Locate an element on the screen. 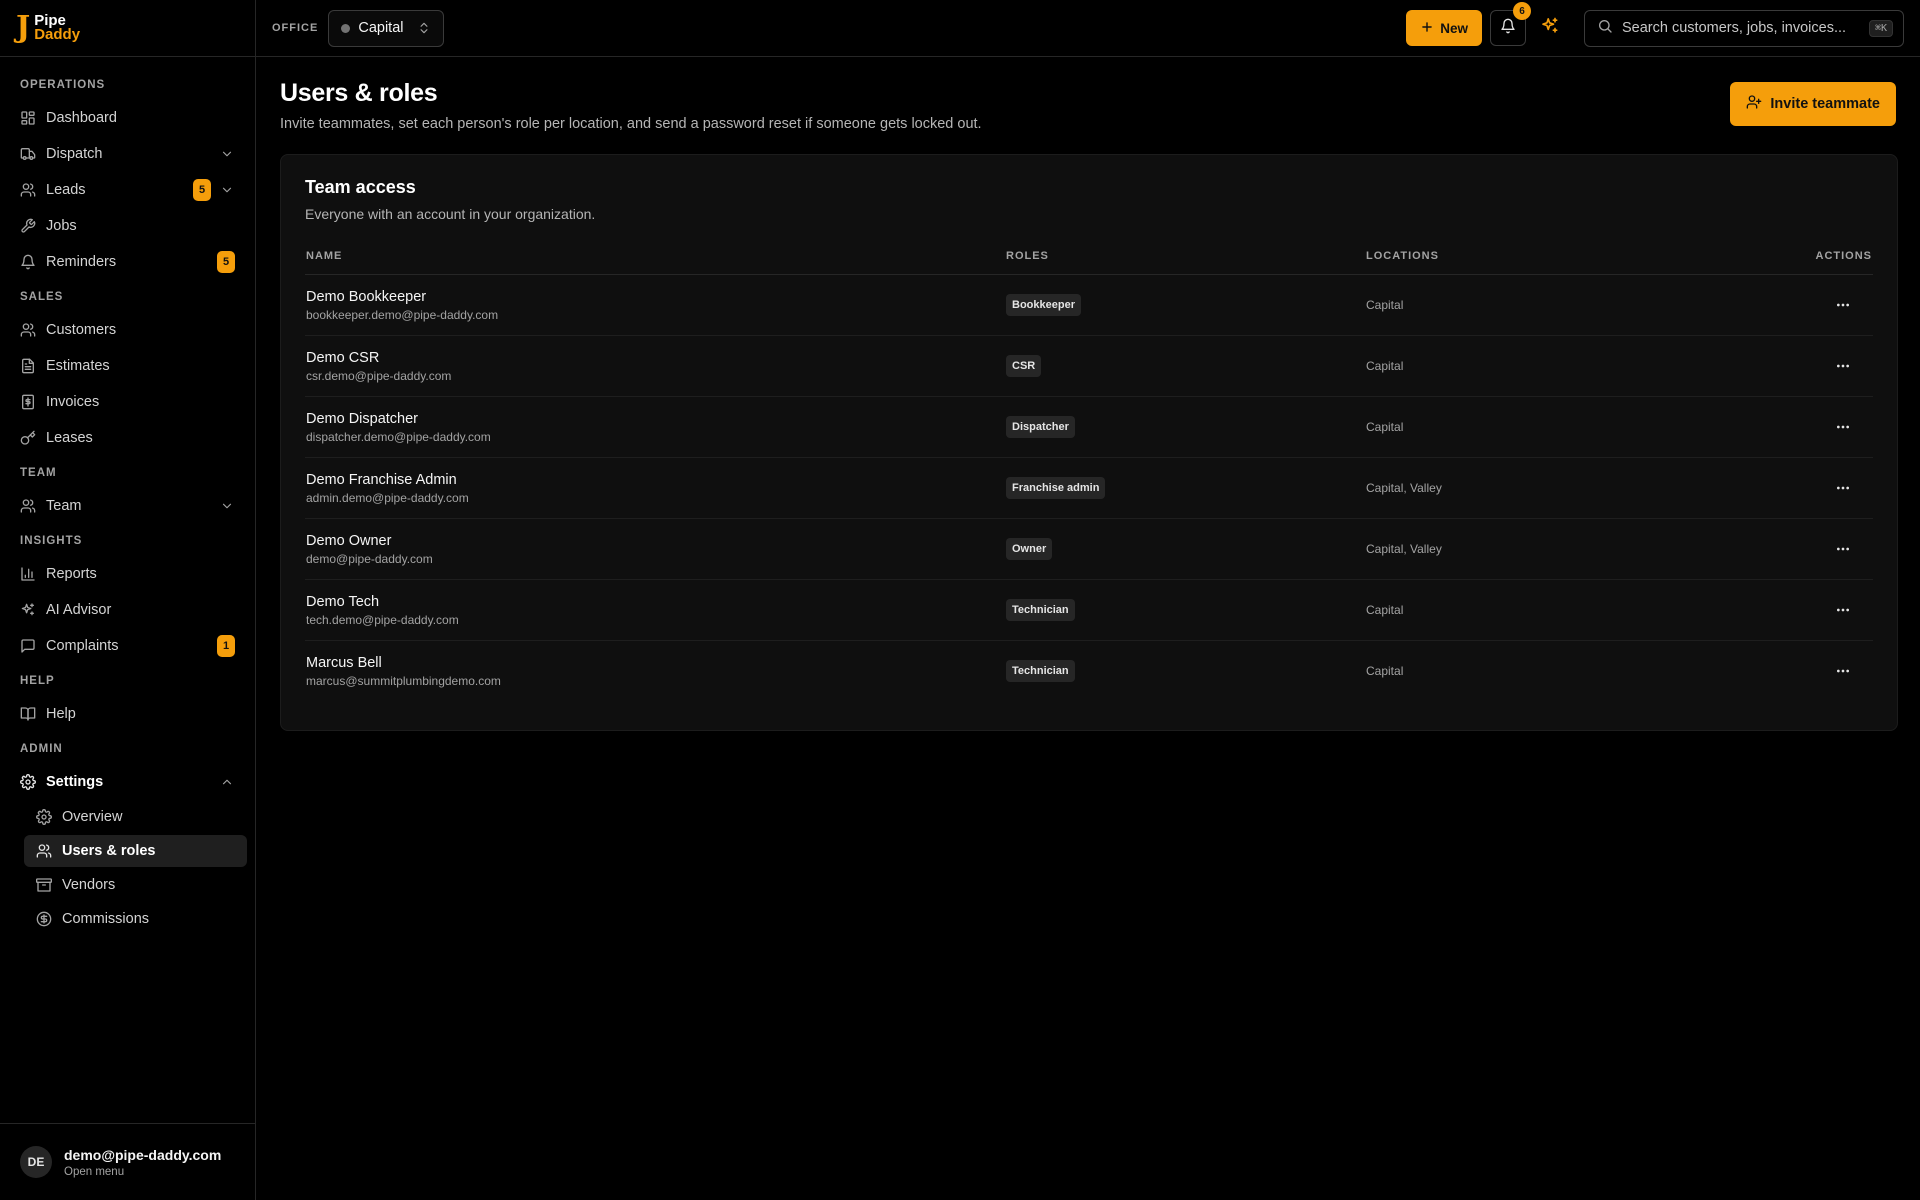  column-header-name: NAME is located at coordinates (655, 262).